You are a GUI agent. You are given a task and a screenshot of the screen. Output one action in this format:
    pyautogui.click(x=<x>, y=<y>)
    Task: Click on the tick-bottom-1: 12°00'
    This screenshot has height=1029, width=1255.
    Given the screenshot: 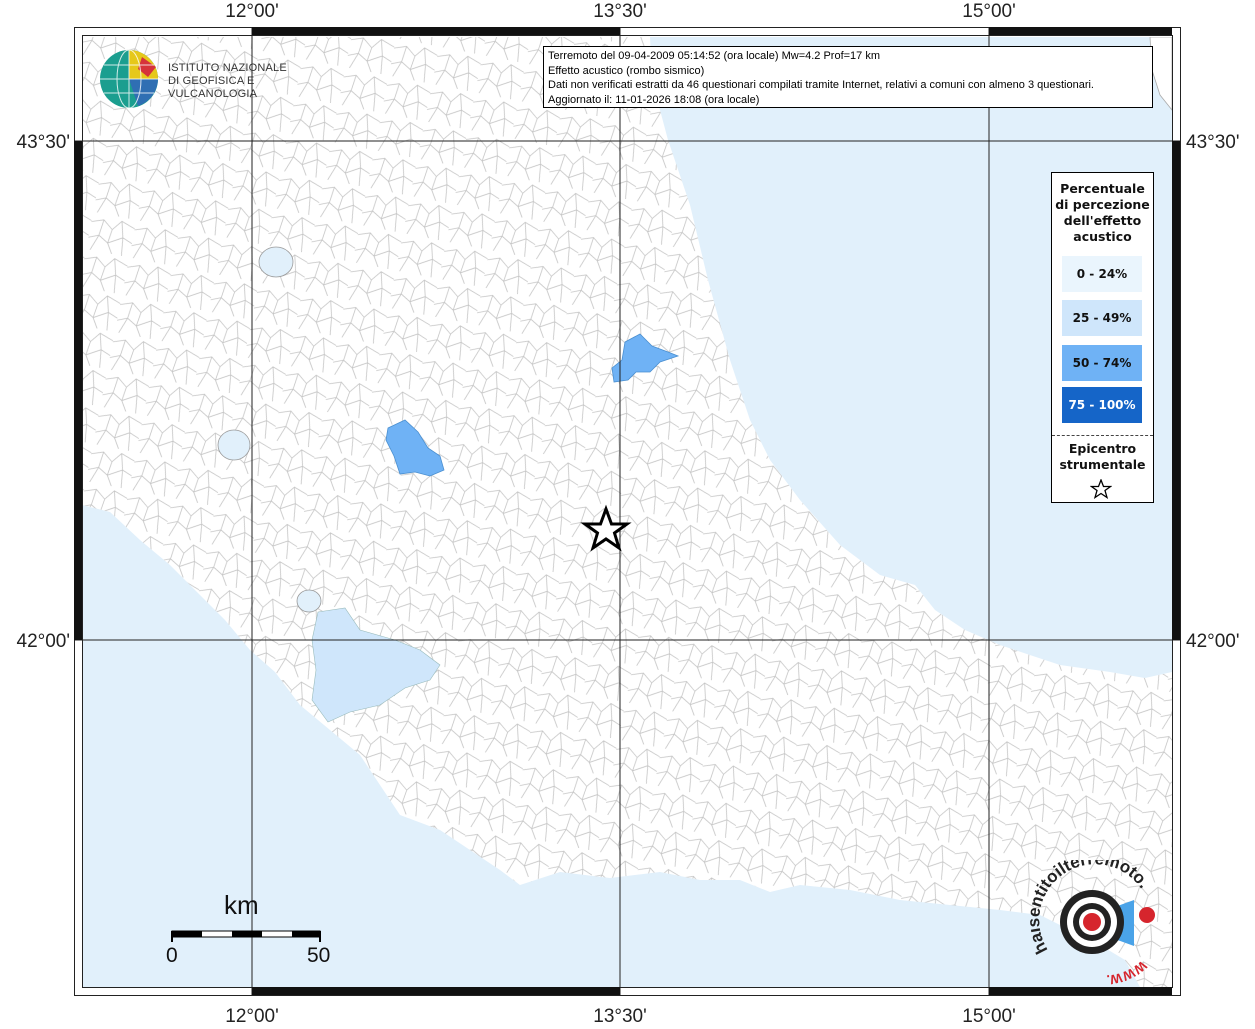 What is the action you would take?
    pyautogui.click(x=252, y=1015)
    